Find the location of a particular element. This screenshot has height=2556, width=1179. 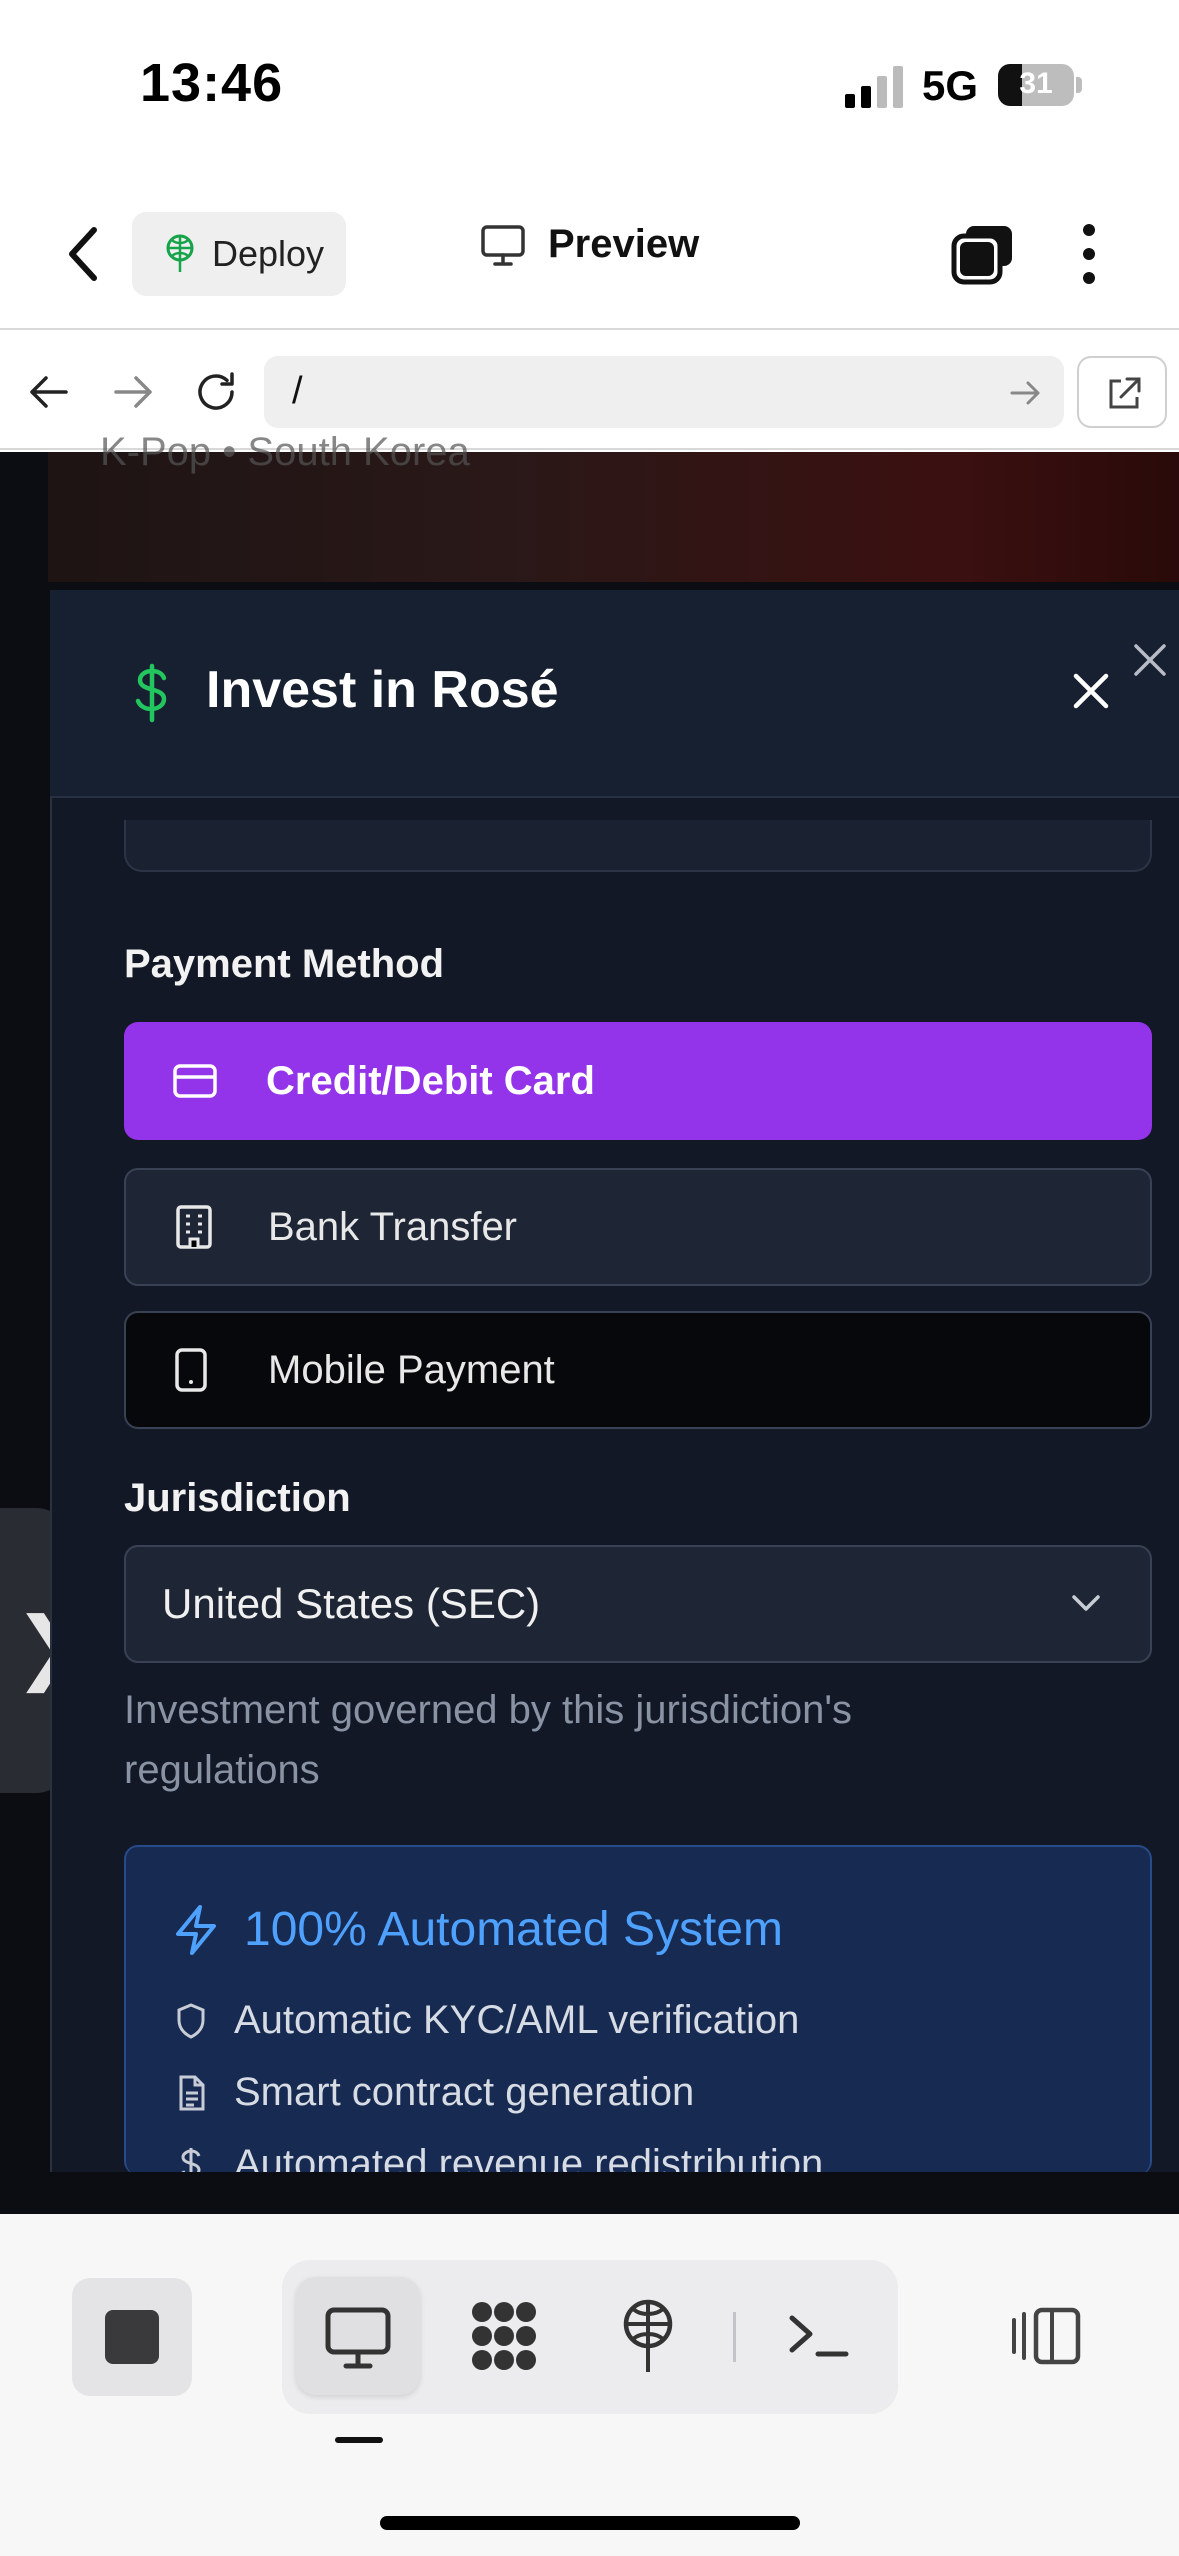

payment-option-label: Bank Transfer is located at coordinates (393, 1226).